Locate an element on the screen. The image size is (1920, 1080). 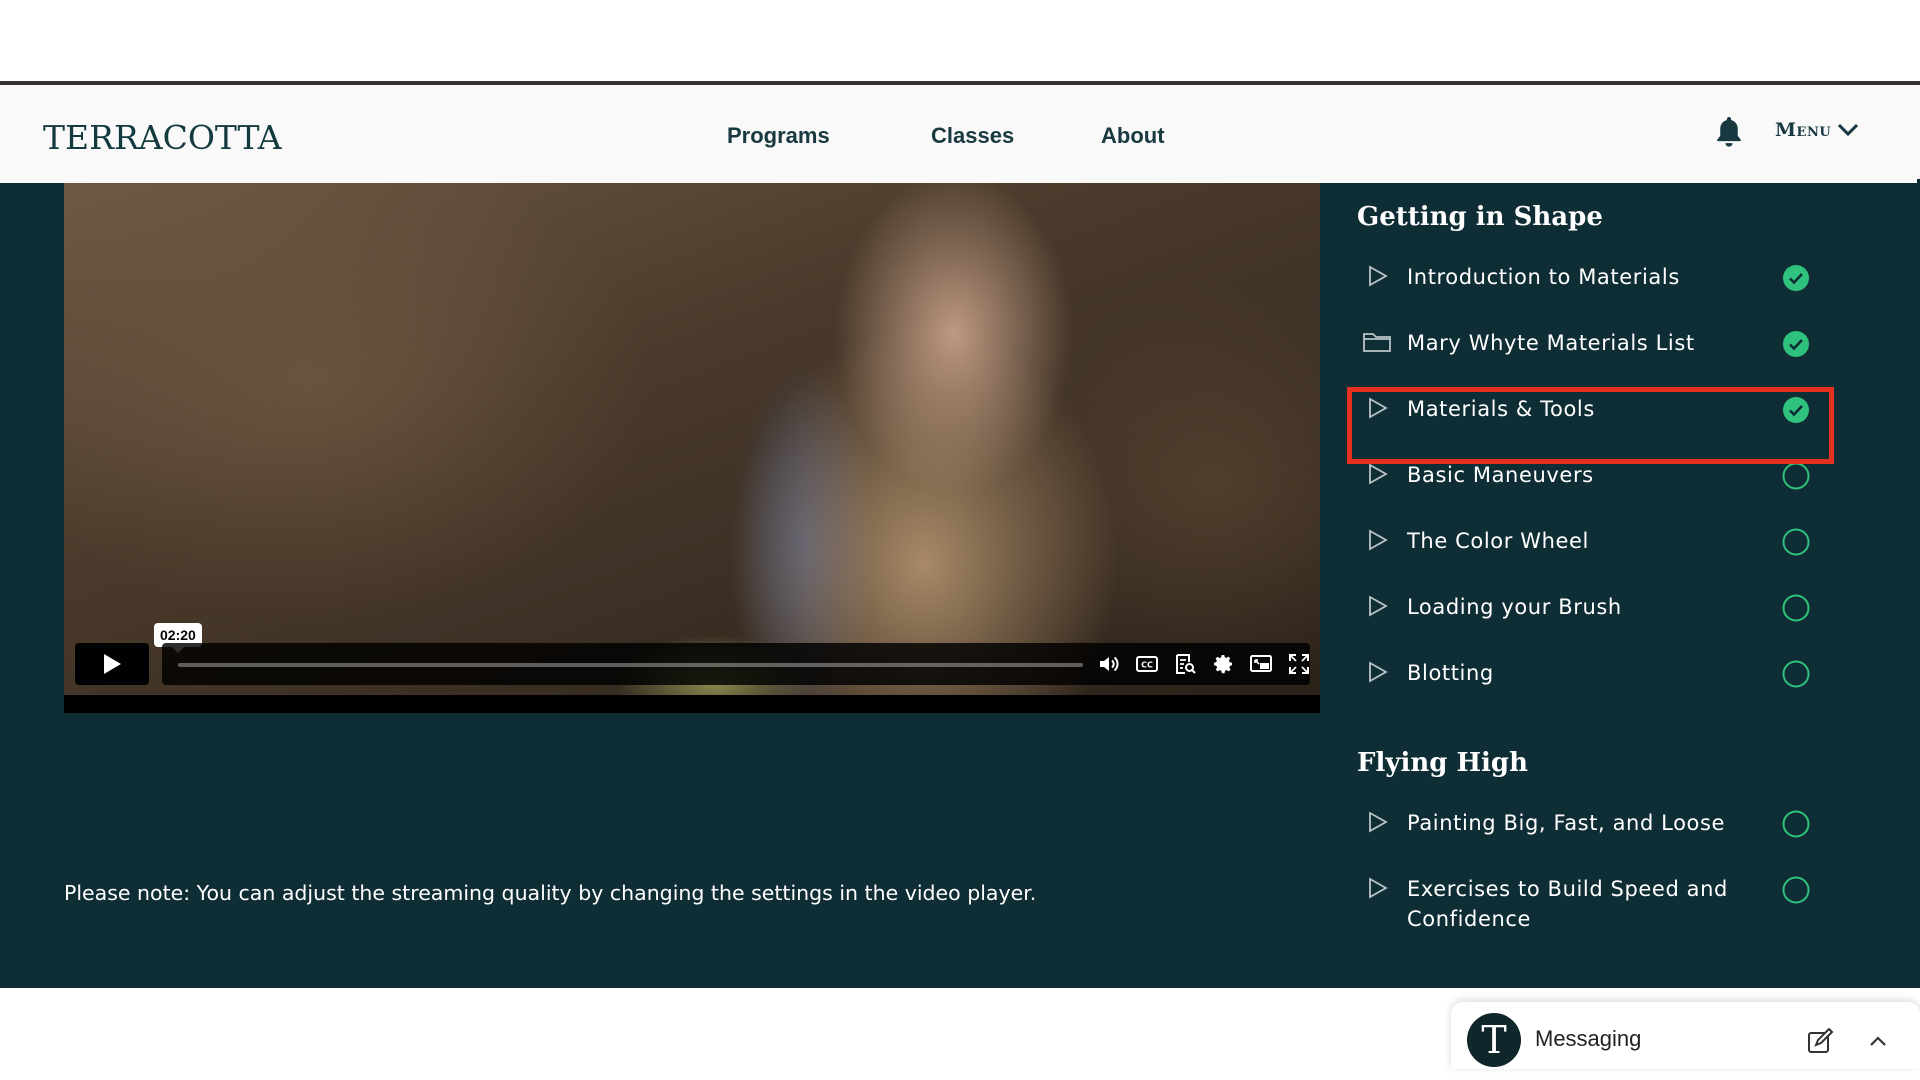
closed-captions-icon: CC is located at coordinates (1147, 664).